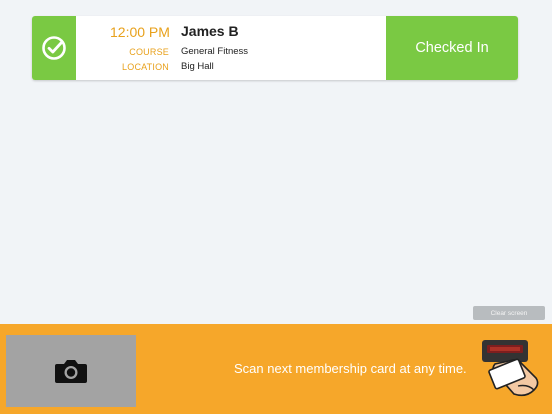 This screenshot has width=552, height=414. Describe the element at coordinates (149, 52) in the screenshot. I see `course-label: COURSE` at that location.